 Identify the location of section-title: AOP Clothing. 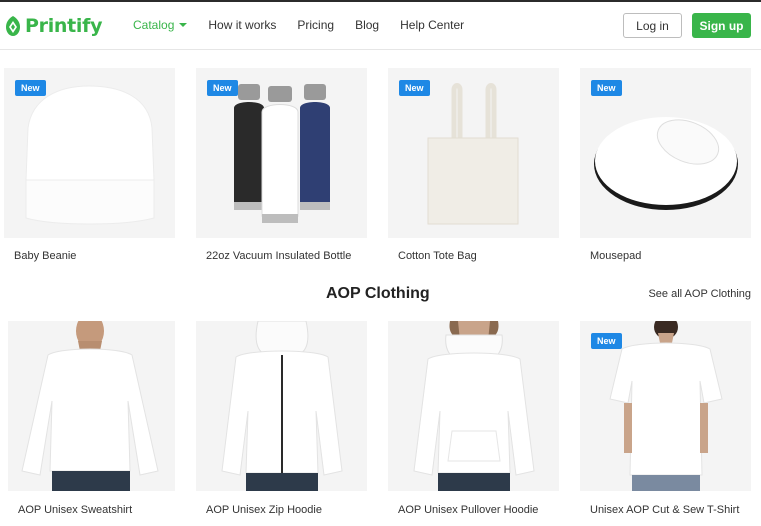
(378, 293).